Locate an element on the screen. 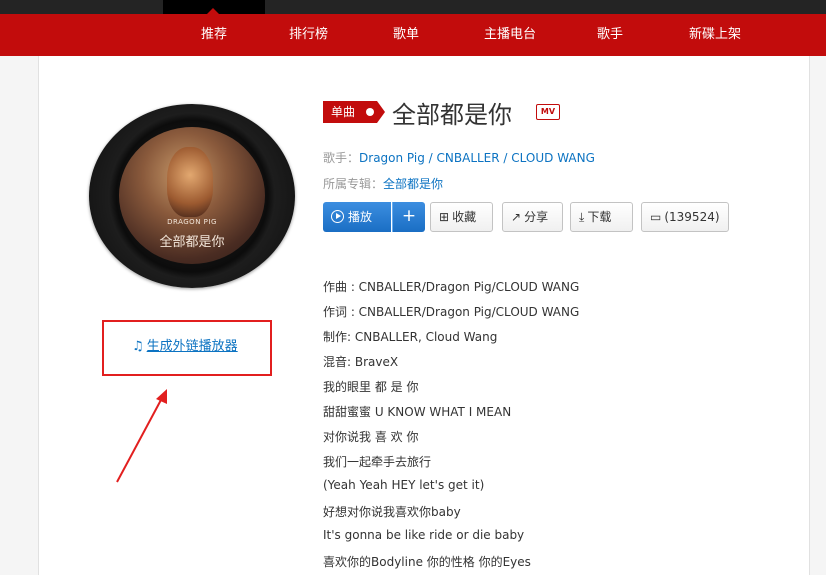 This screenshot has height=575, width=826. play-label: 播放 is located at coordinates (360, 217).